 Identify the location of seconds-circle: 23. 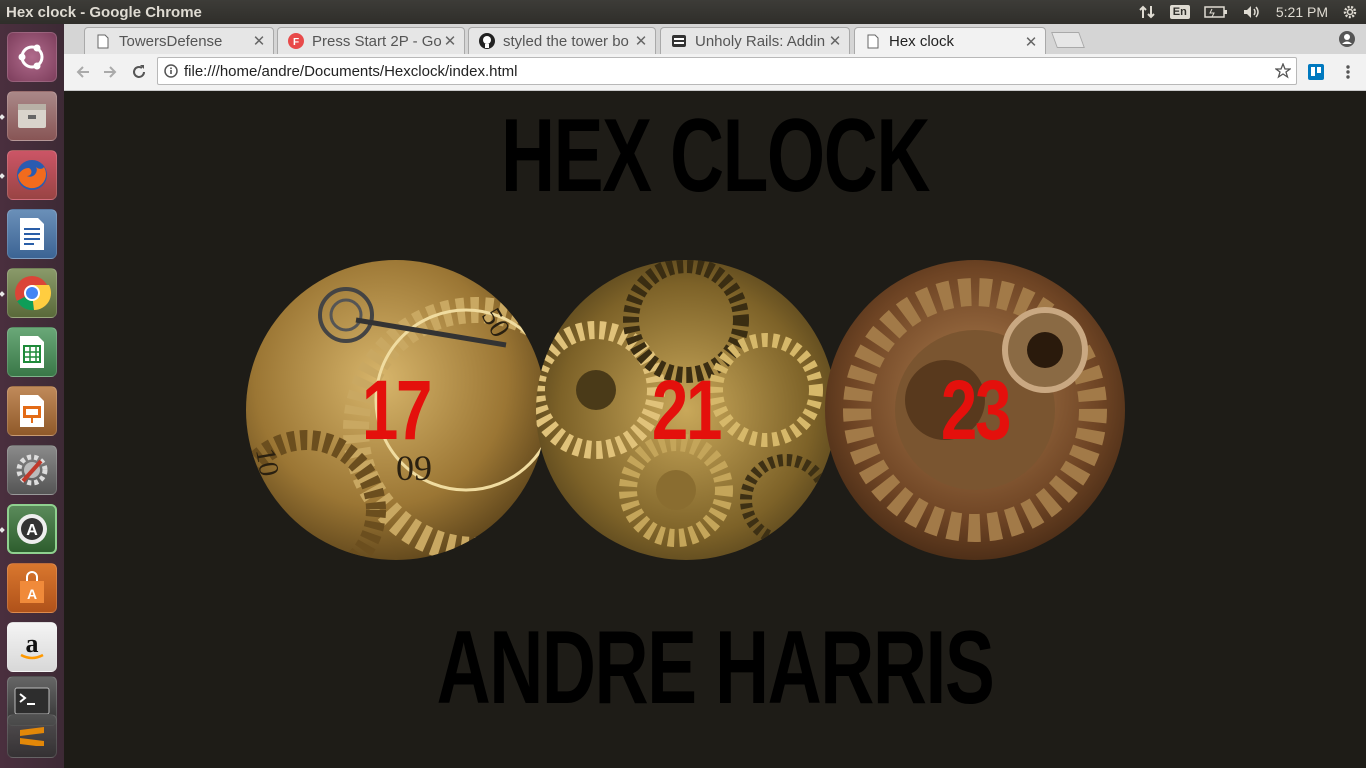
(975, 410).